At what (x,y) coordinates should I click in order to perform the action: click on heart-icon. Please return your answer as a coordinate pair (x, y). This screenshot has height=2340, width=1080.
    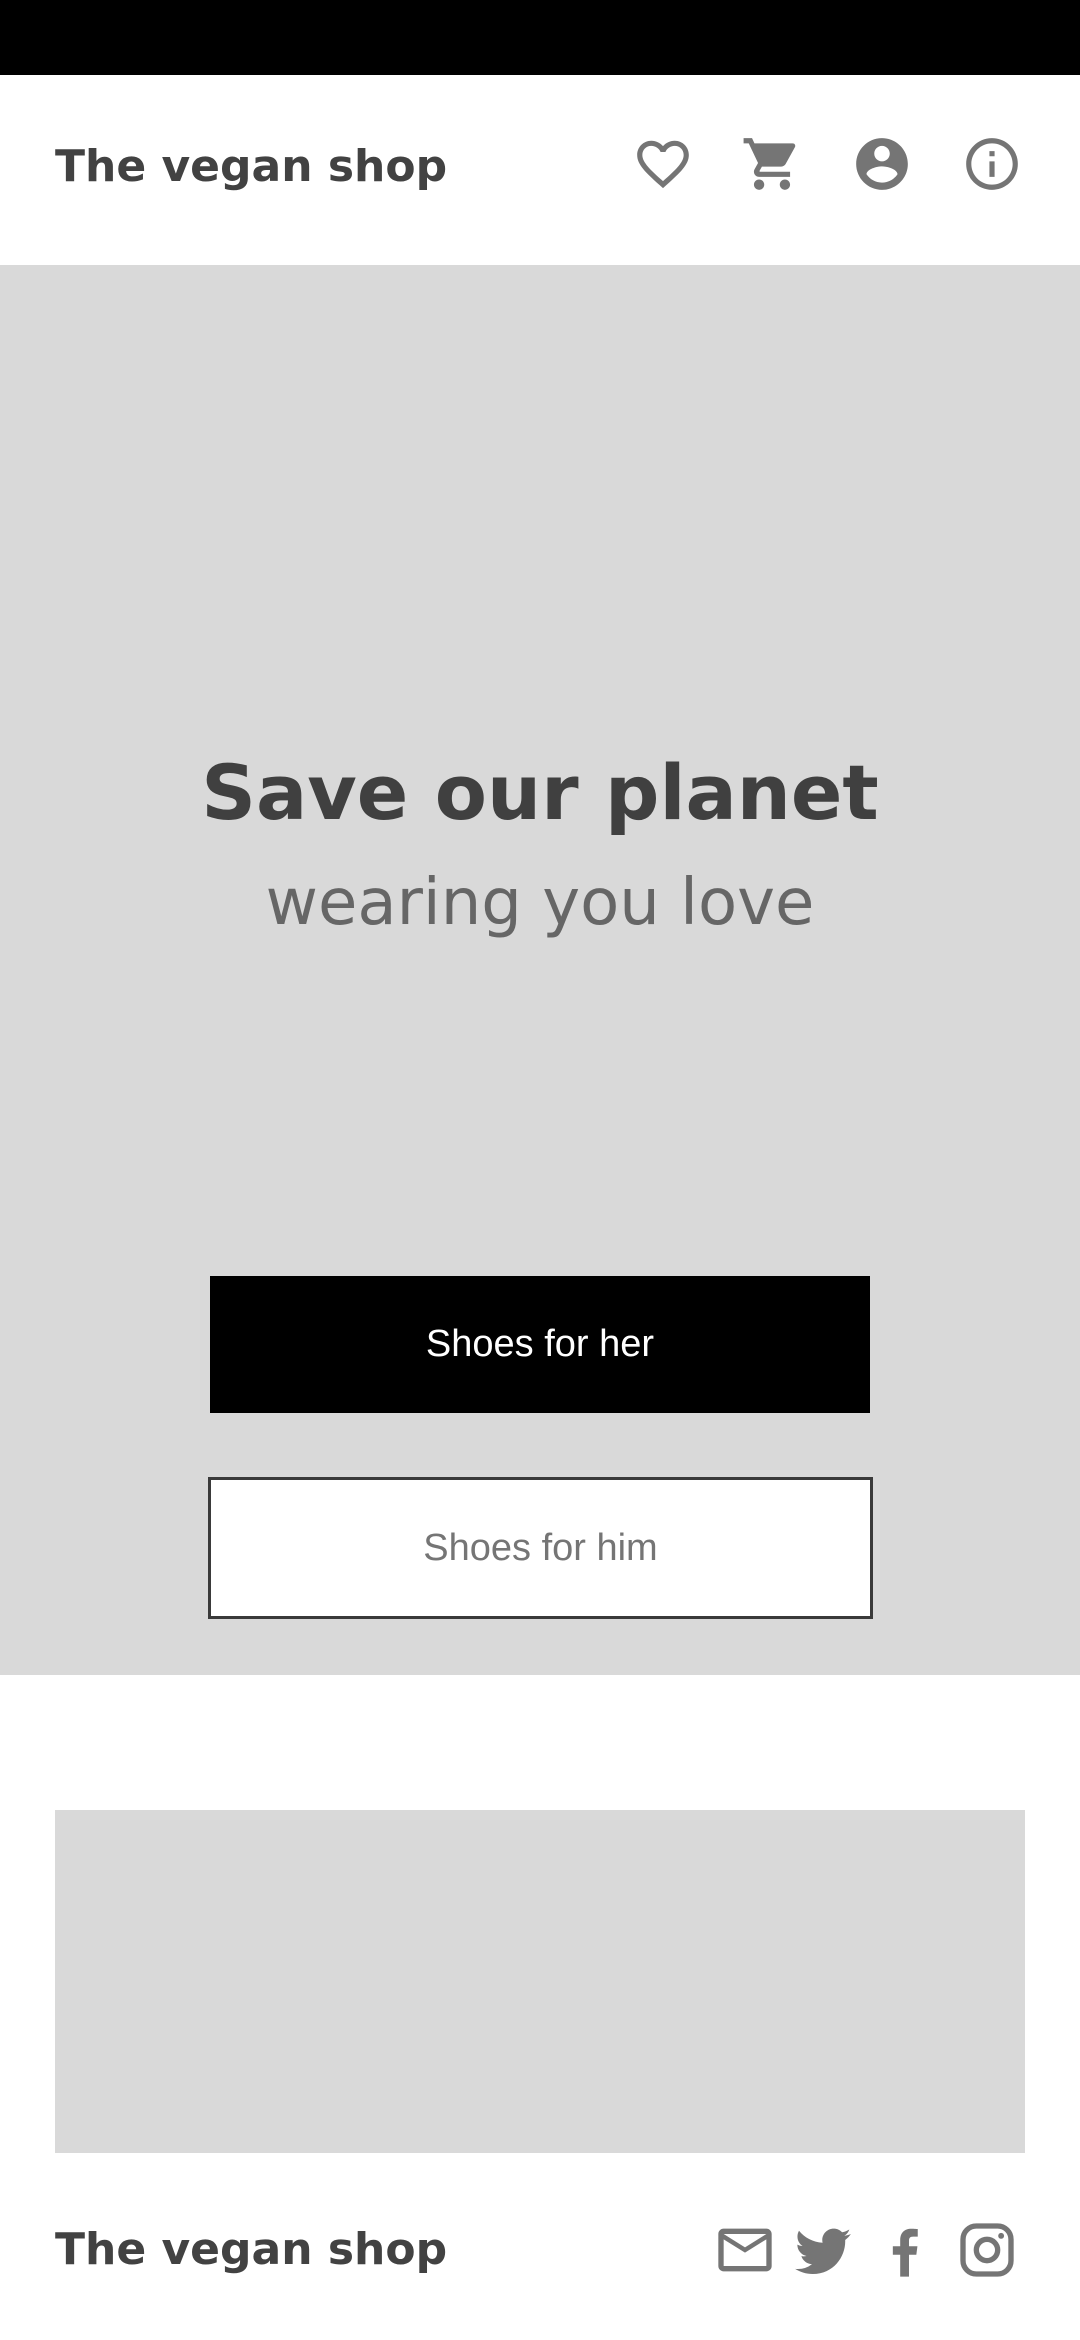
    Looking at the image, I should click on (663, 164).